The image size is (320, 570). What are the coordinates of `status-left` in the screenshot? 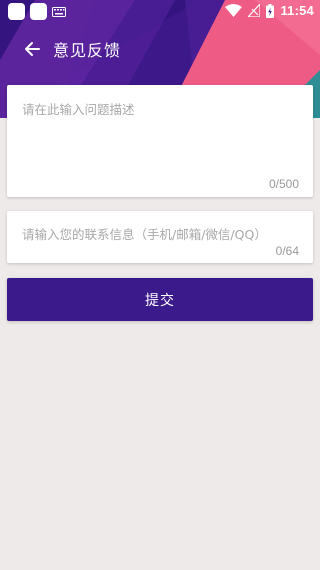 It's located at (37, 11).